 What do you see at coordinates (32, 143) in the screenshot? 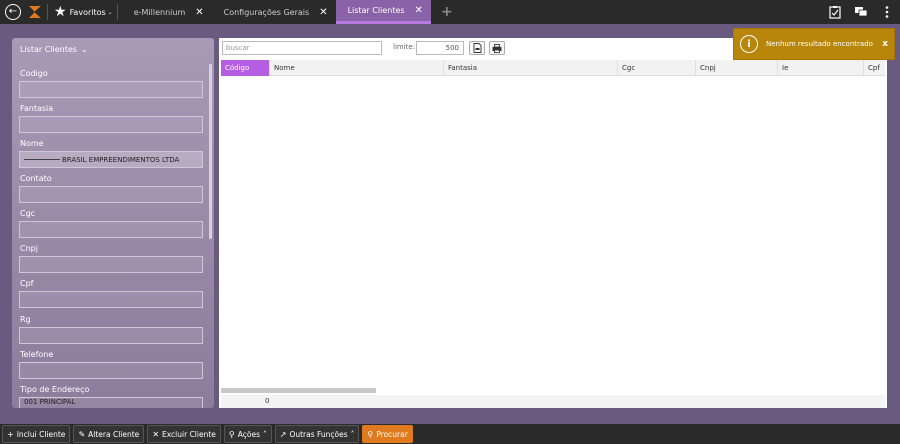
I see `nome-label: Nome` at bounding box center [32, 143].